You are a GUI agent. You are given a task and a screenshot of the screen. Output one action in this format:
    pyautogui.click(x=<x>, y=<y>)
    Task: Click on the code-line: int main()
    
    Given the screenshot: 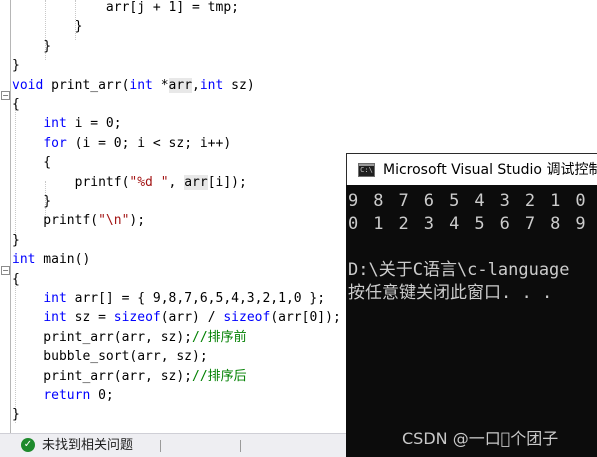 What is the action you would take?
    pyautogui.click(x=51, y=259)
    